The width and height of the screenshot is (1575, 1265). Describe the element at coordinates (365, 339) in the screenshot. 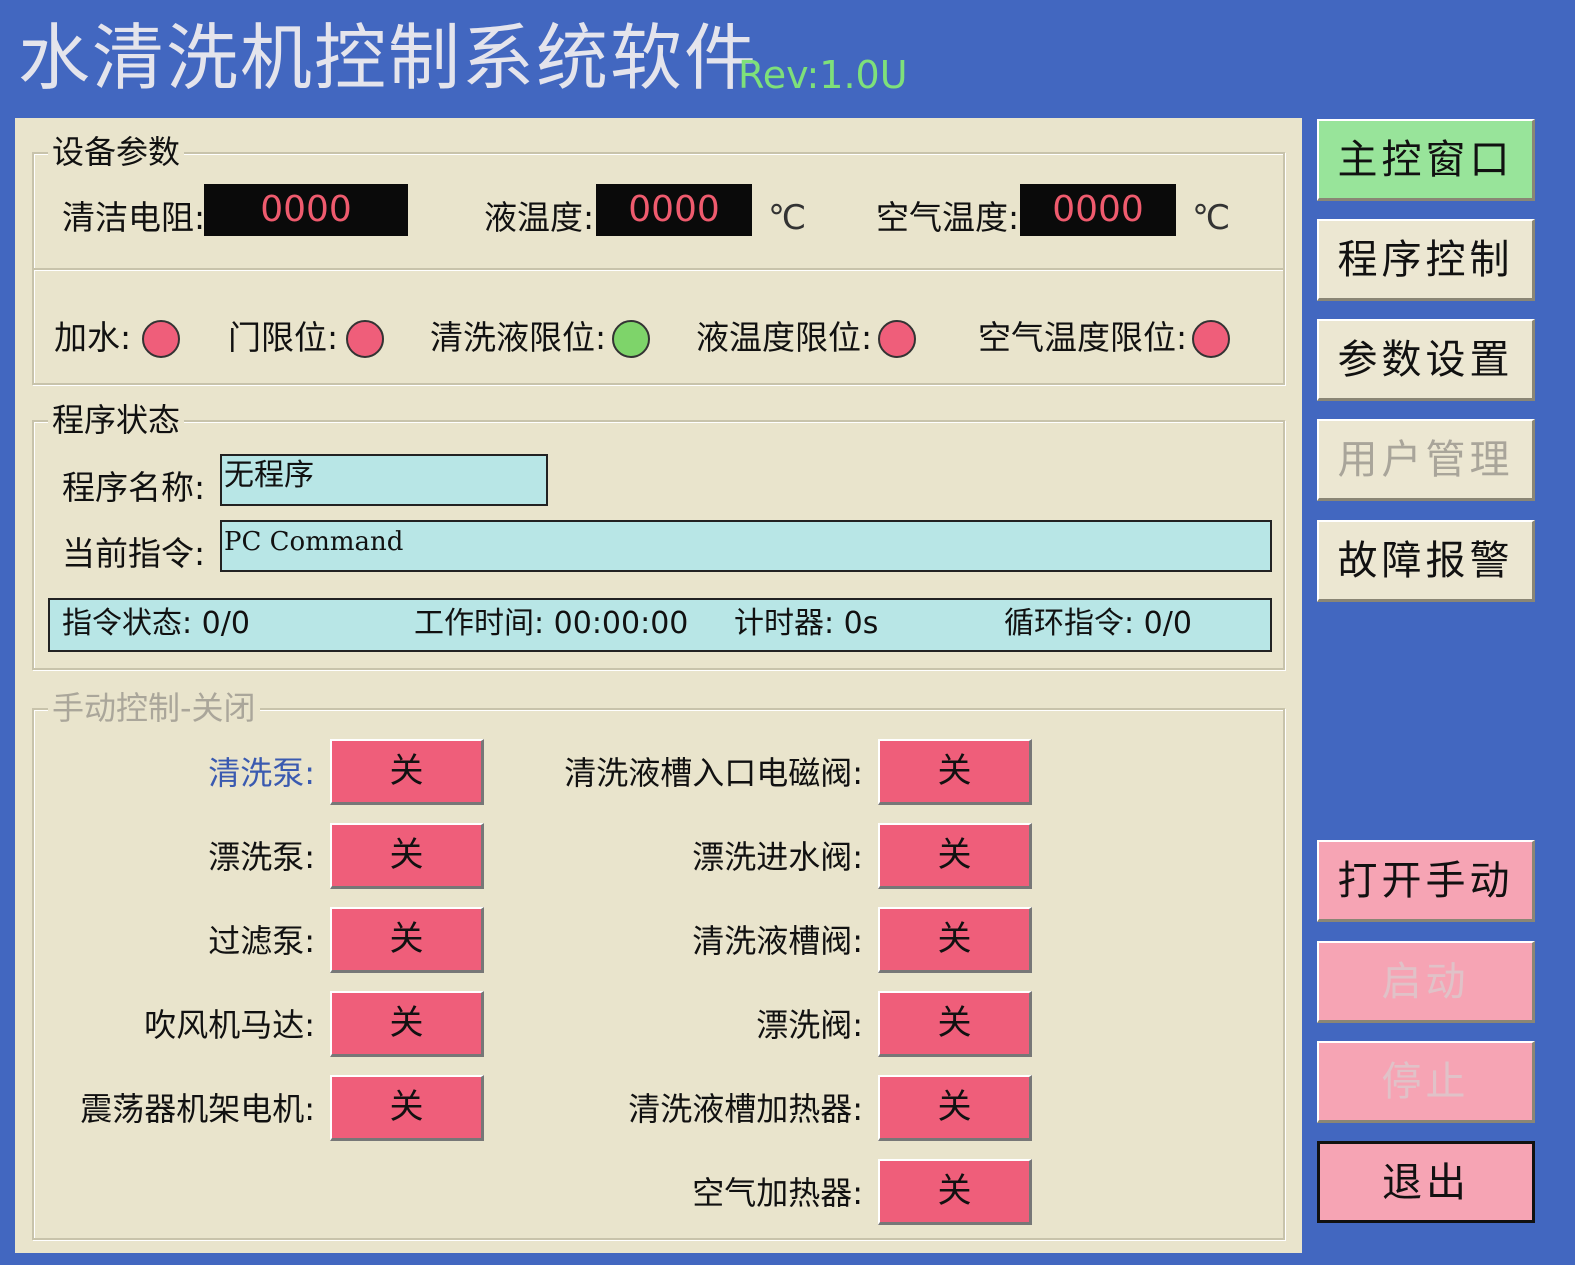

I see `door-limit-led` at that location.